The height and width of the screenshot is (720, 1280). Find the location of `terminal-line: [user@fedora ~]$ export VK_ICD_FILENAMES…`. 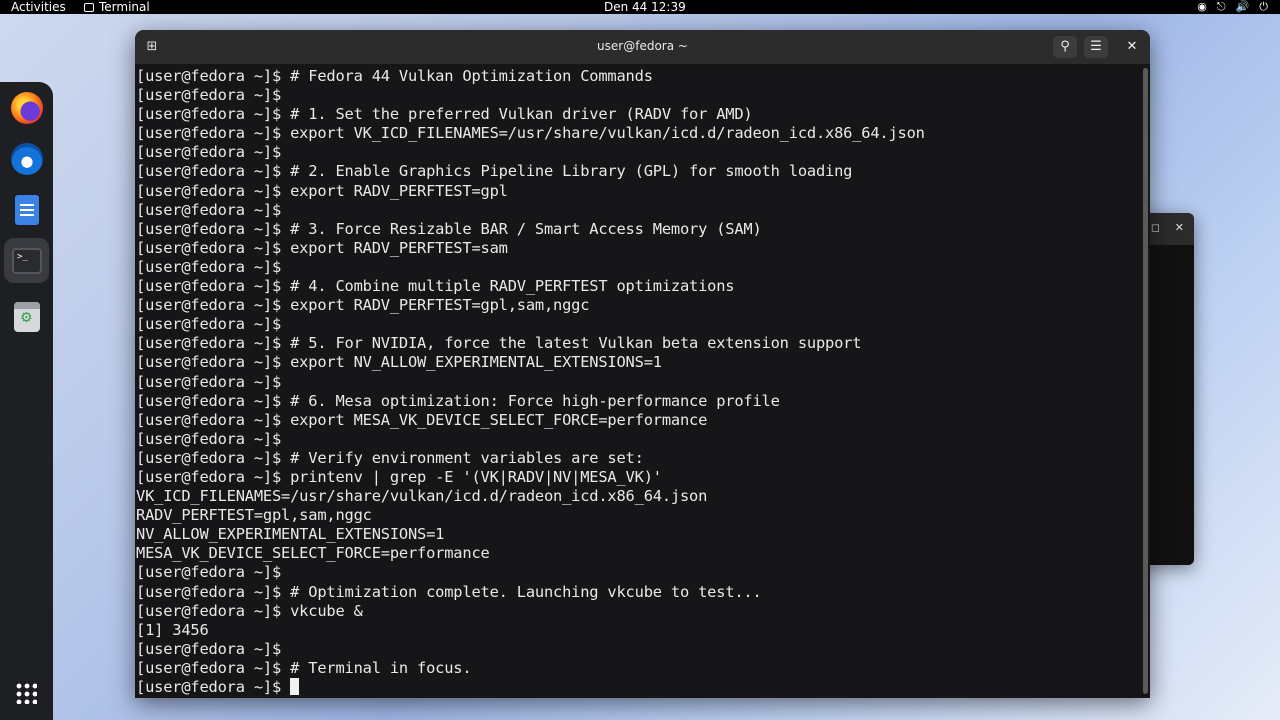

terminal-line: [user@fedora ~]$ export VK_ICD_FILENAMES… is located at coordinates (530, 133).